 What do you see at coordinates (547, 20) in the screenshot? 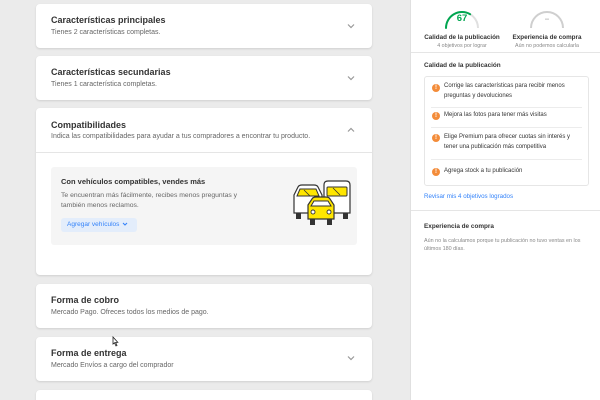
I see `experience-score: --` at bounding box center [547, 20].